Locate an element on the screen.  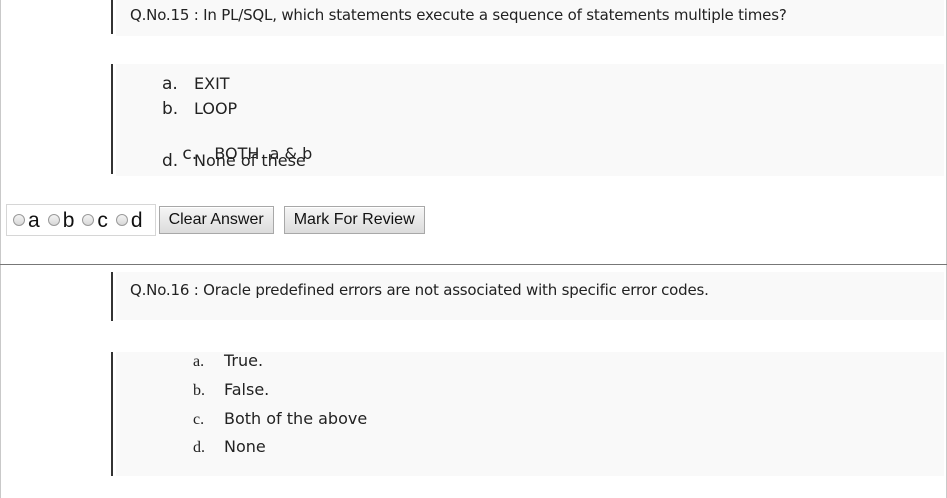
answer-option-c: c is located at coordinates (97, 220).